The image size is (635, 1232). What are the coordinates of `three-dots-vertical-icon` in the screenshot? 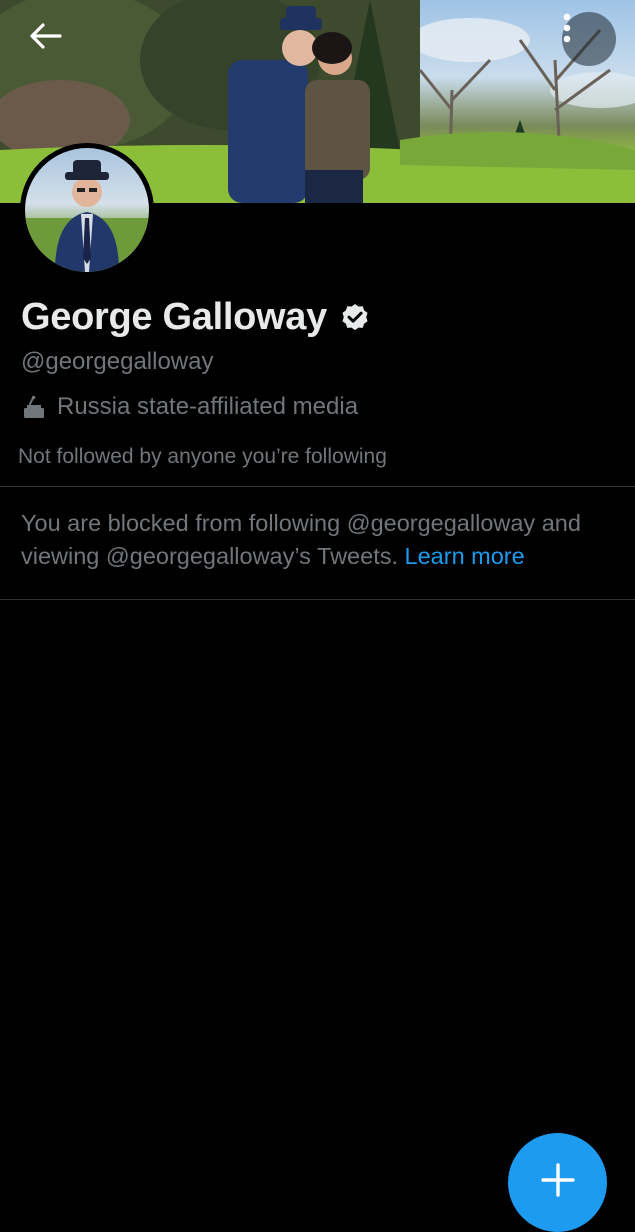 It's located at (567, 28).